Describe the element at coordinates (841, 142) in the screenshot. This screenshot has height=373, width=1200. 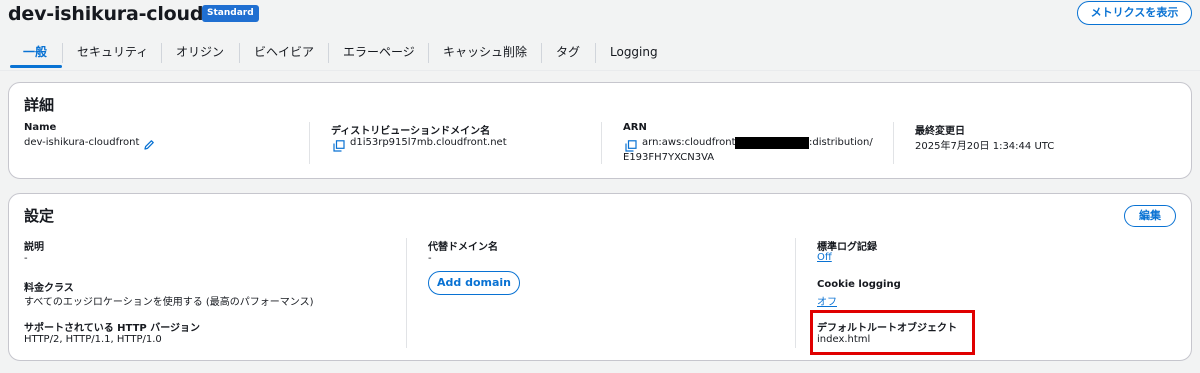
I see `arn-suffix: :distribution/` at that location.